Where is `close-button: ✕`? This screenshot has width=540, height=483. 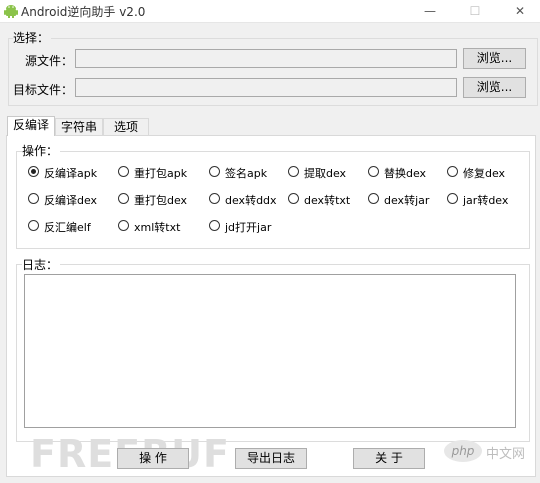 close-button: ✕ is located at coordinates (519, 11).